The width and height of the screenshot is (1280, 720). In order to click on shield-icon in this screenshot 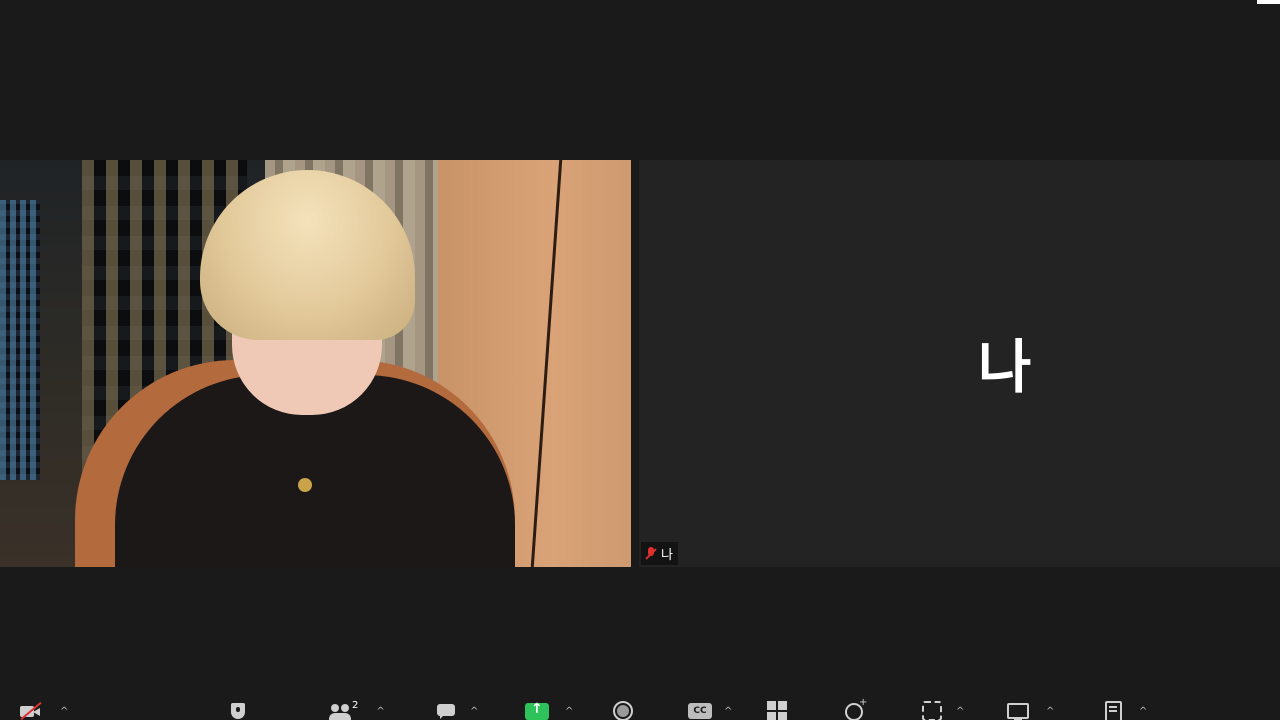, I will do `click(238, 710)`.